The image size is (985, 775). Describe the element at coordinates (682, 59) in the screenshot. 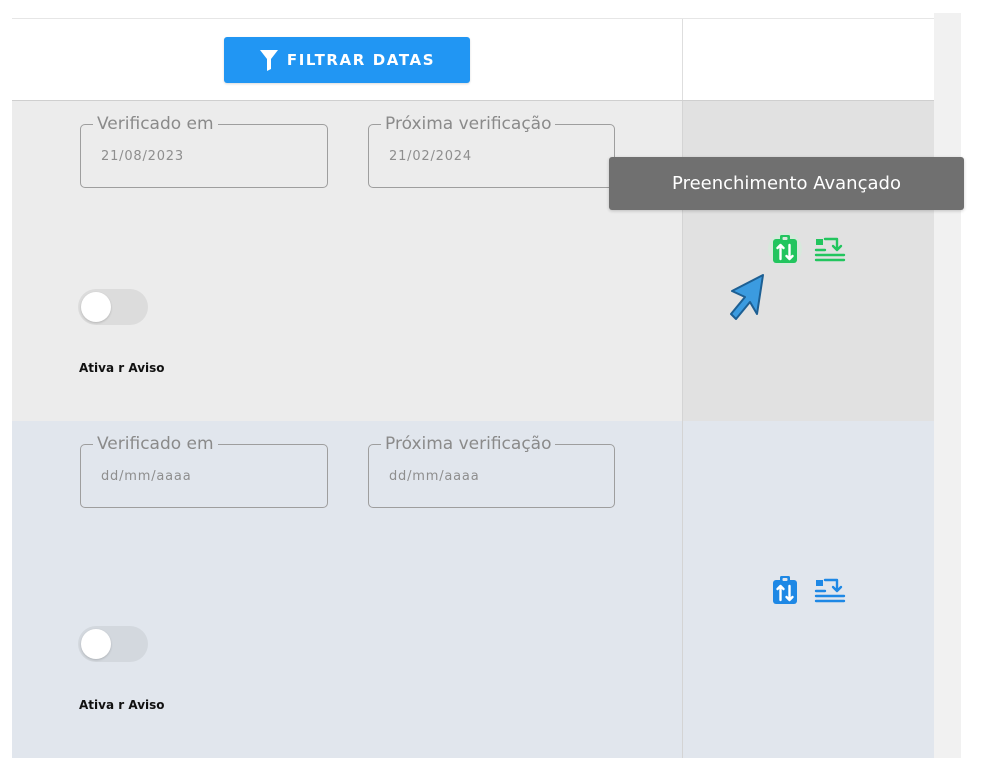

I see `header-column-divider` at that location.